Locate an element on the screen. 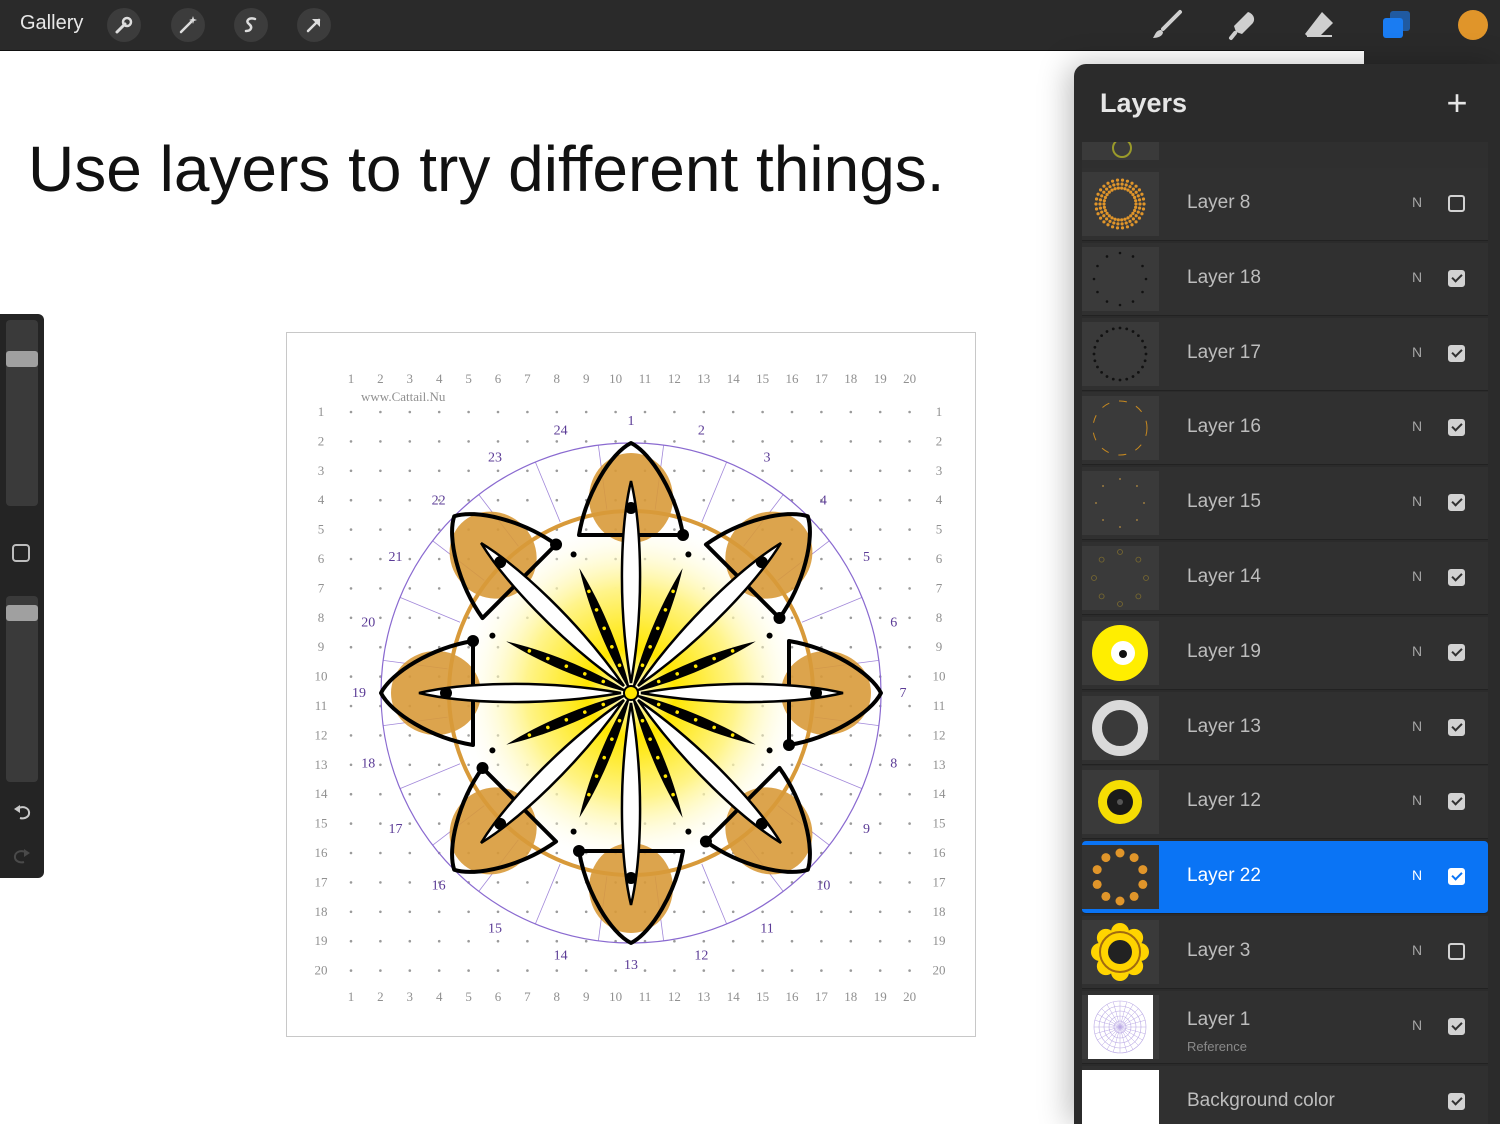  grid-label-left: 15 is located at coordinates (321, 823).